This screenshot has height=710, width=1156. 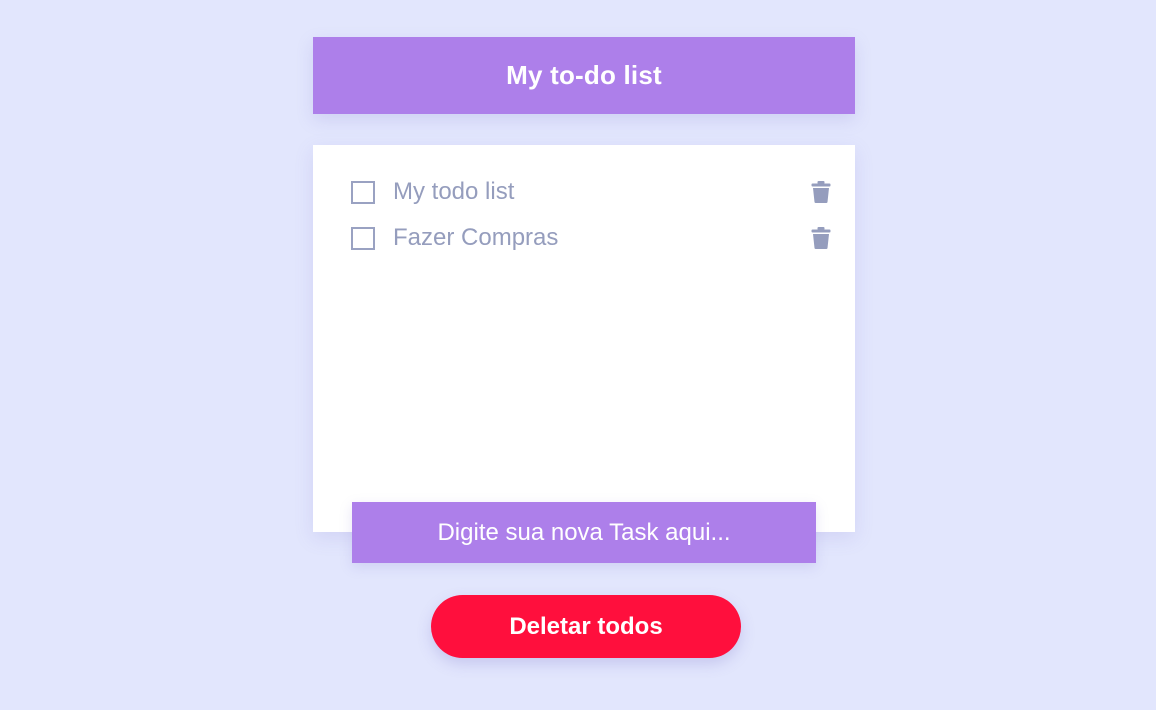 I want to click on todo-item: My todo list, so click(x=591, y=192).